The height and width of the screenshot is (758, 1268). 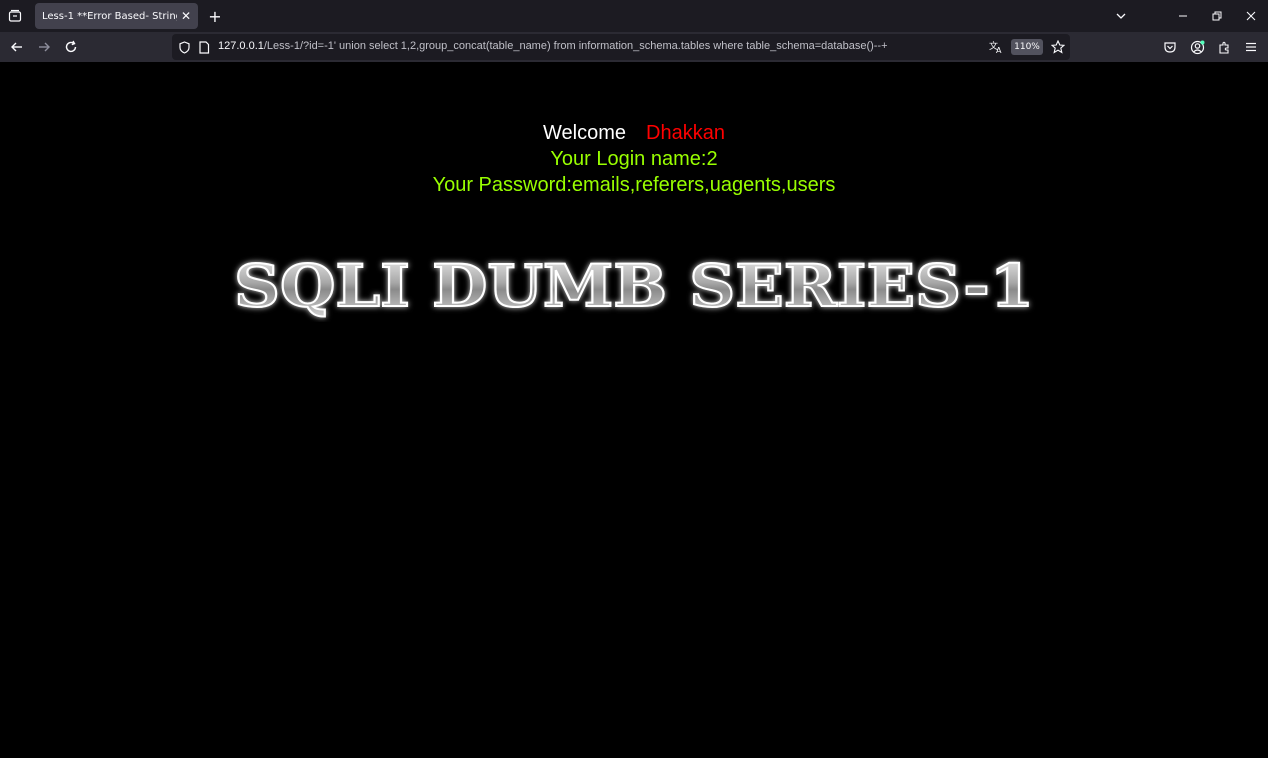 What do you see at coordinates (184, 47) in the screenshot?
I see `shield-icon` at bounding box center [184, 47].